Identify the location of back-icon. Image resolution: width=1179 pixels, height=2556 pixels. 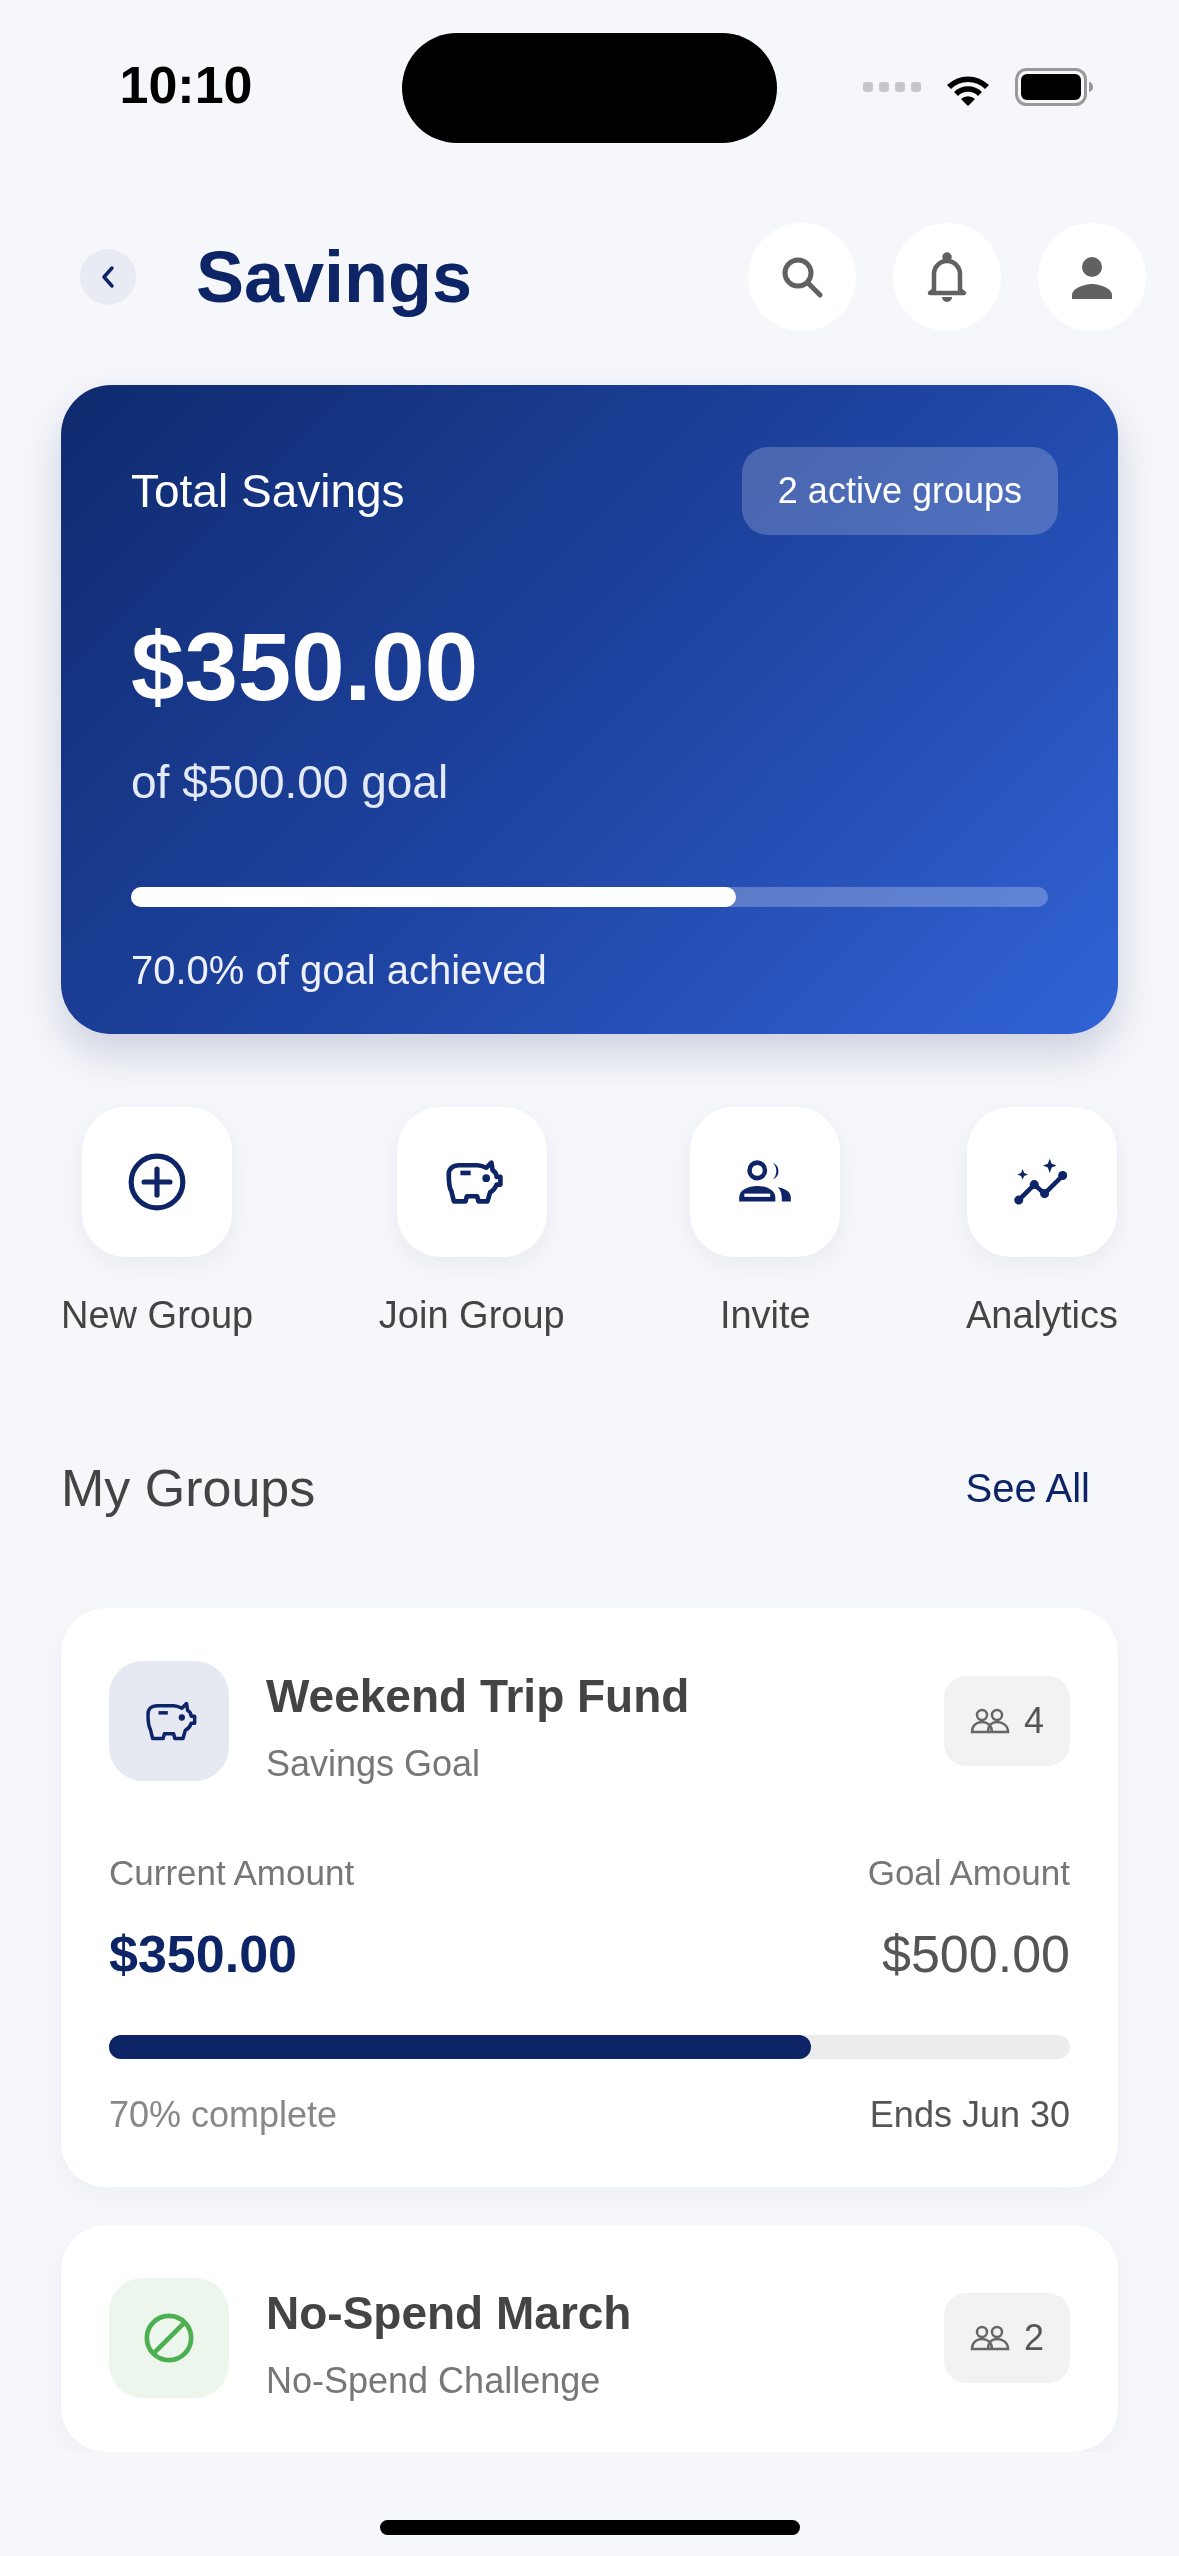
(108, 277).